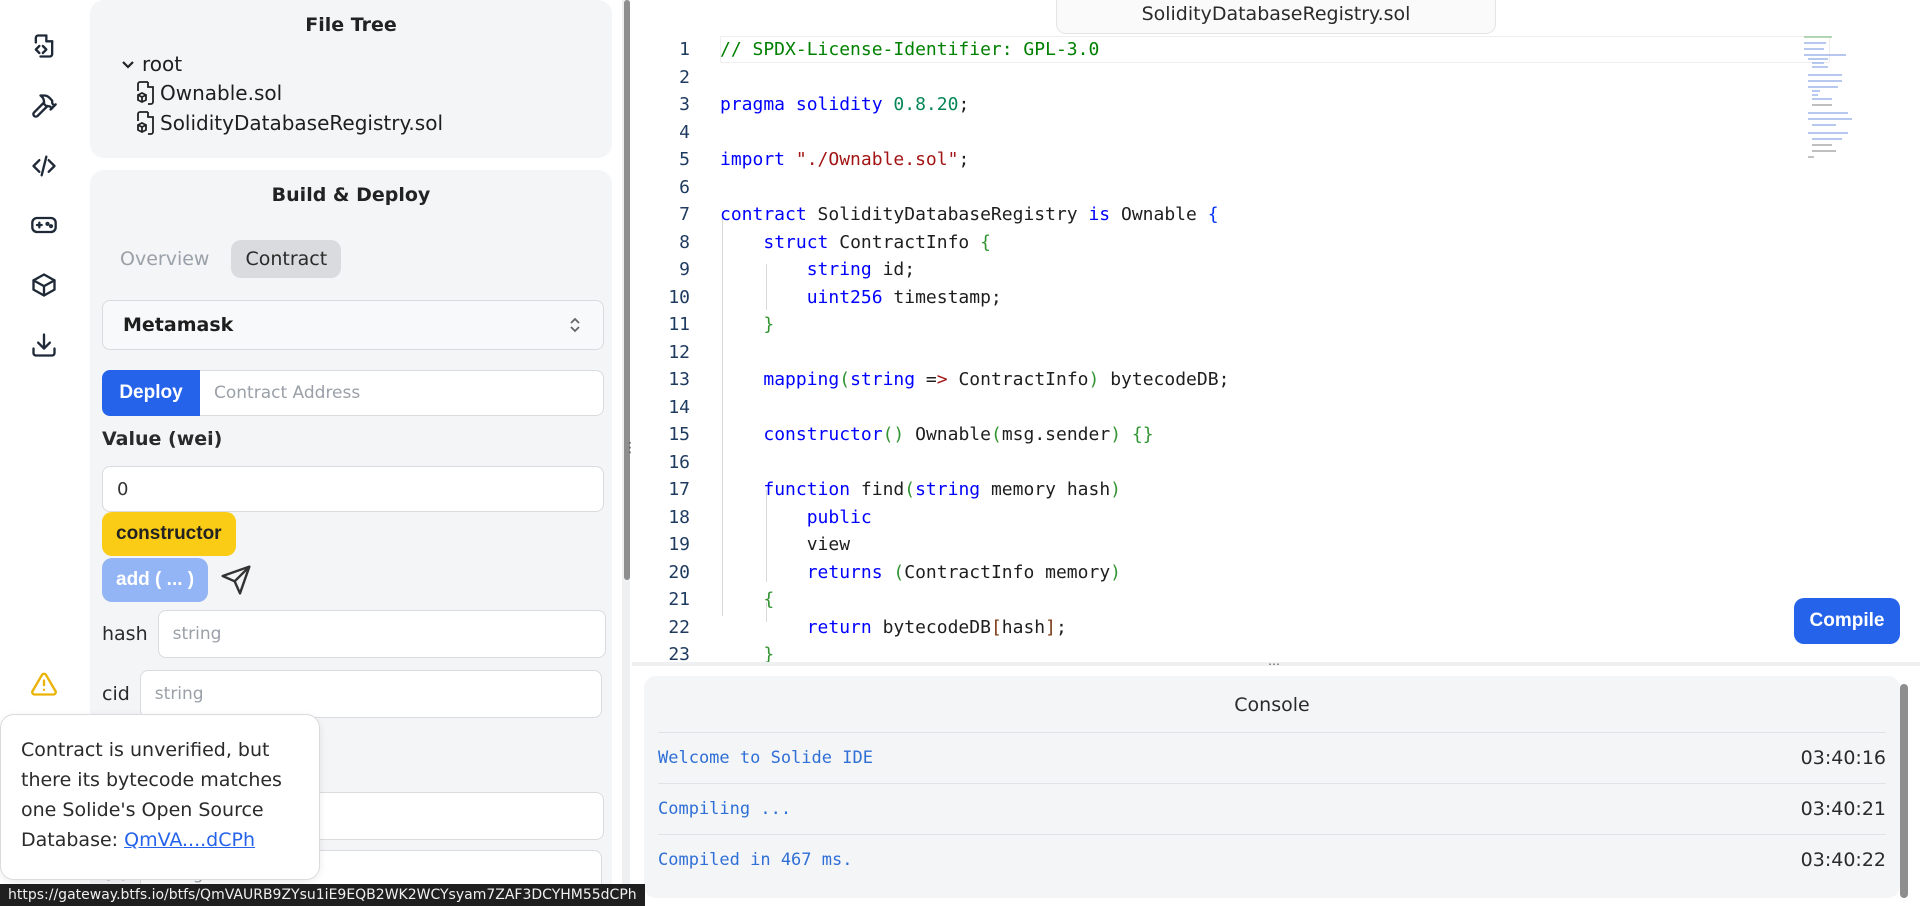 This screenshot has height=906, width=1920. I want to click on line-number: 22, so click(679, 627).